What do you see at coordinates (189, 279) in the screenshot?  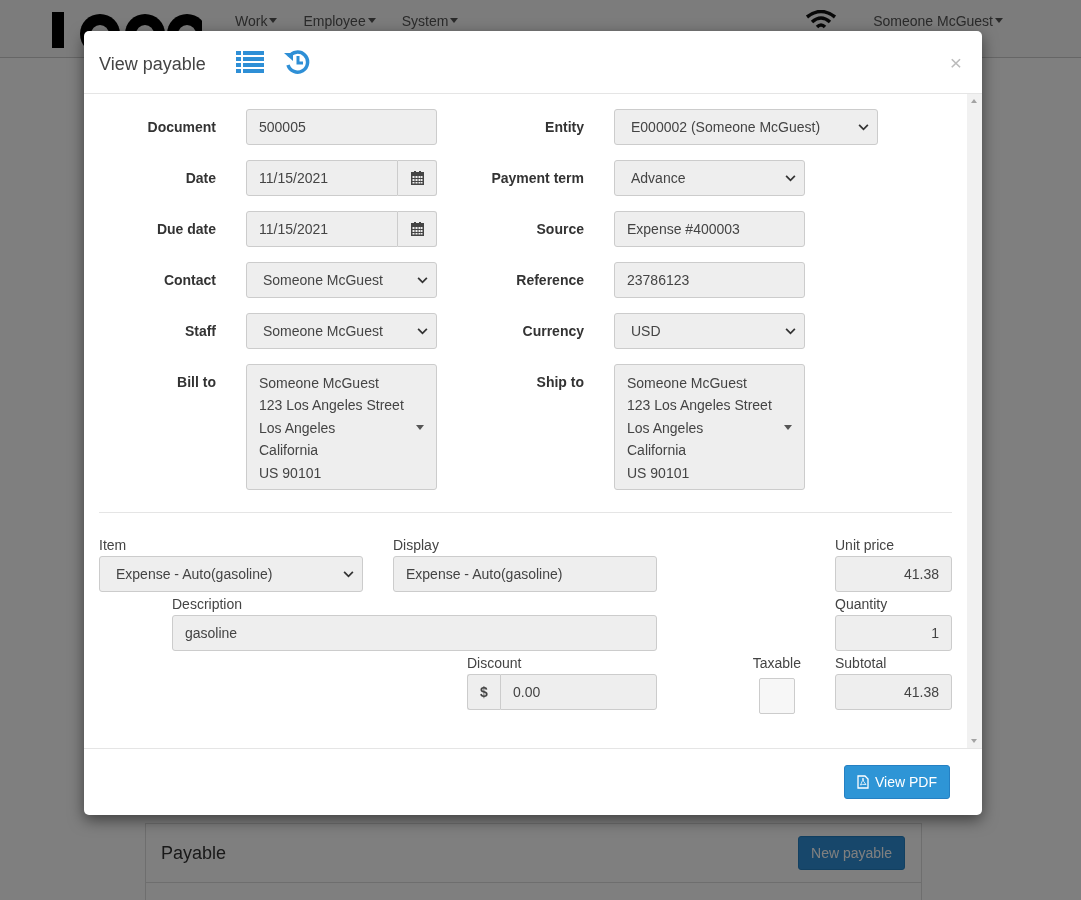 I see `field-label: Contact` at bounding box center [189, 279].